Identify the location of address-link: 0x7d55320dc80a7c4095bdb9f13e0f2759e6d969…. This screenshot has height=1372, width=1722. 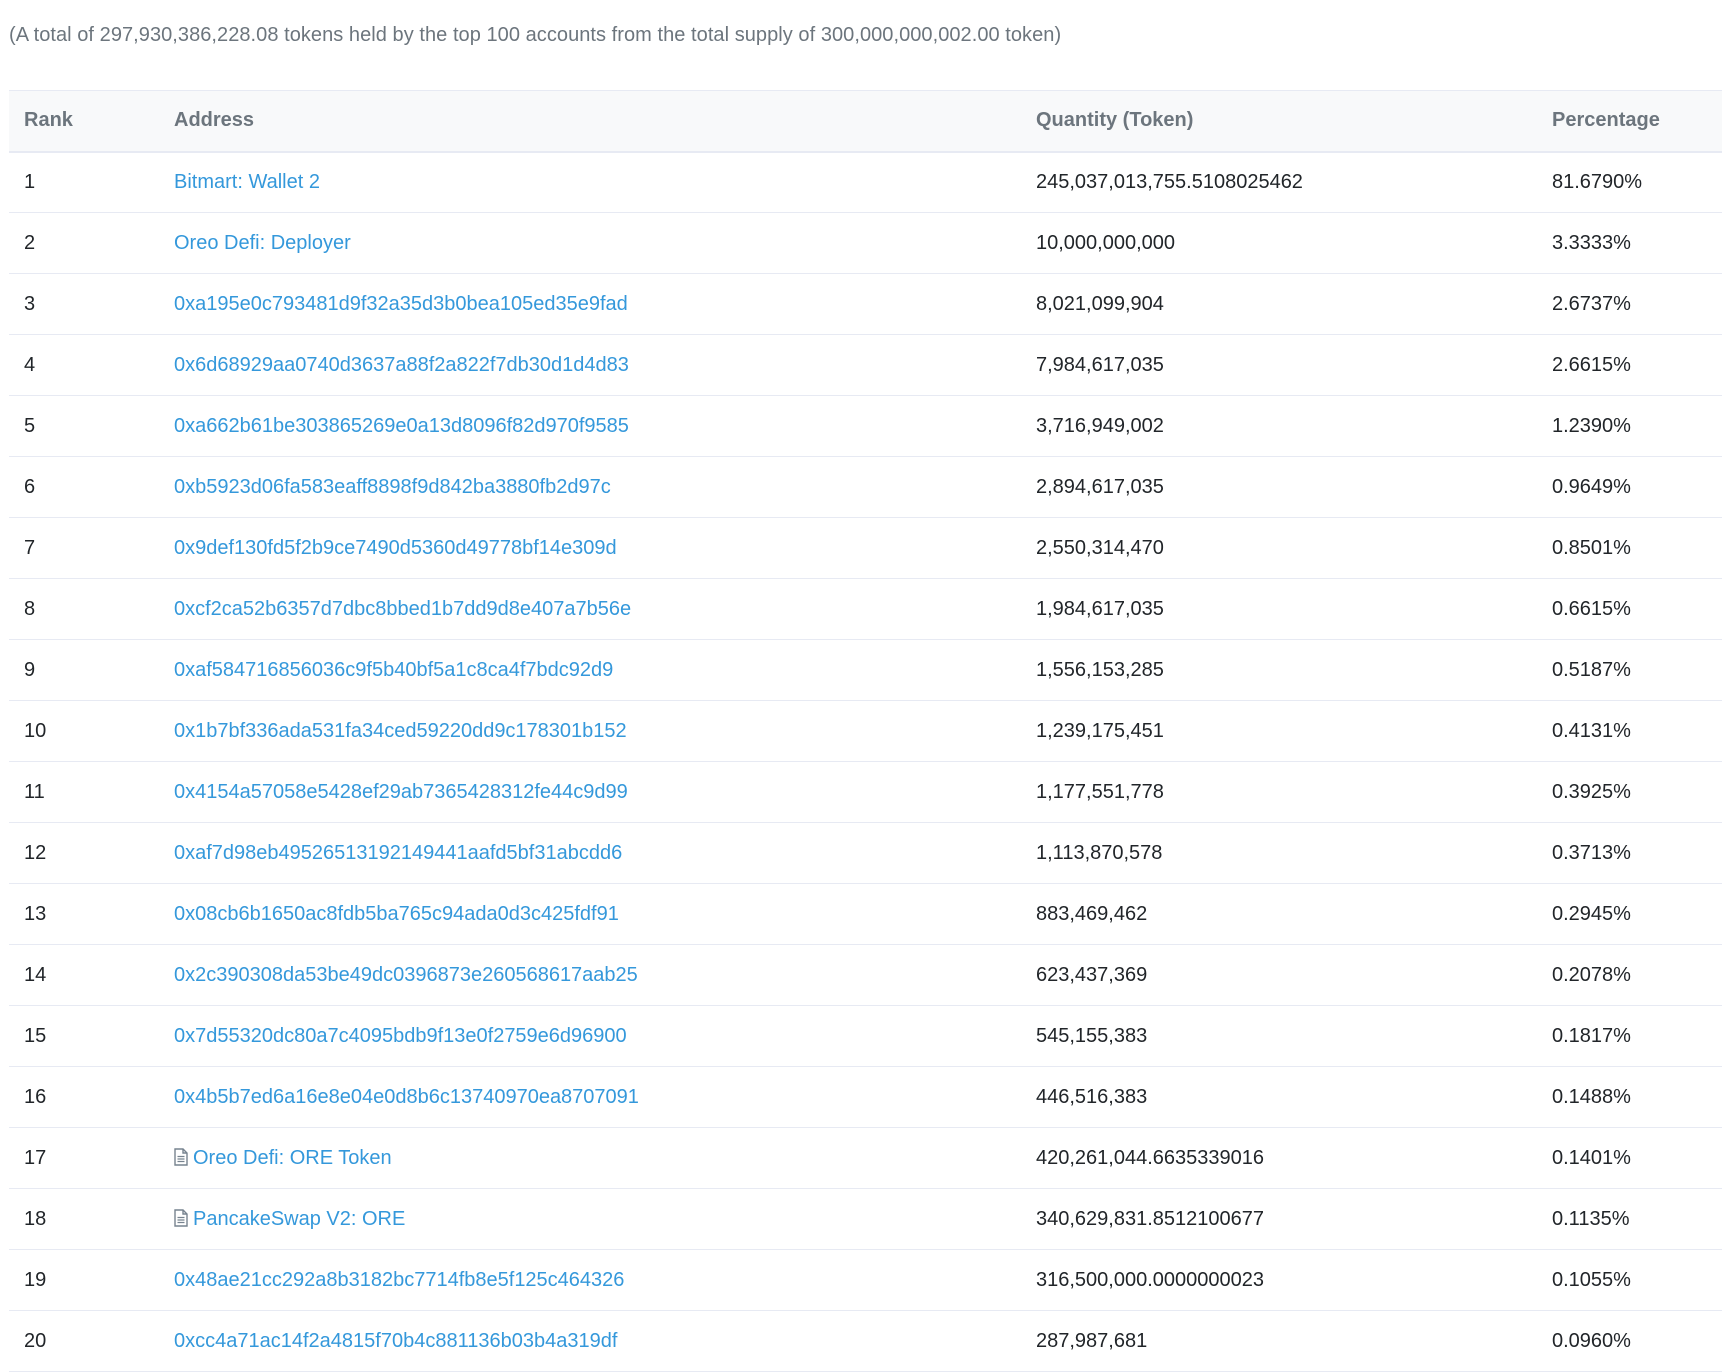
(400, 1036).